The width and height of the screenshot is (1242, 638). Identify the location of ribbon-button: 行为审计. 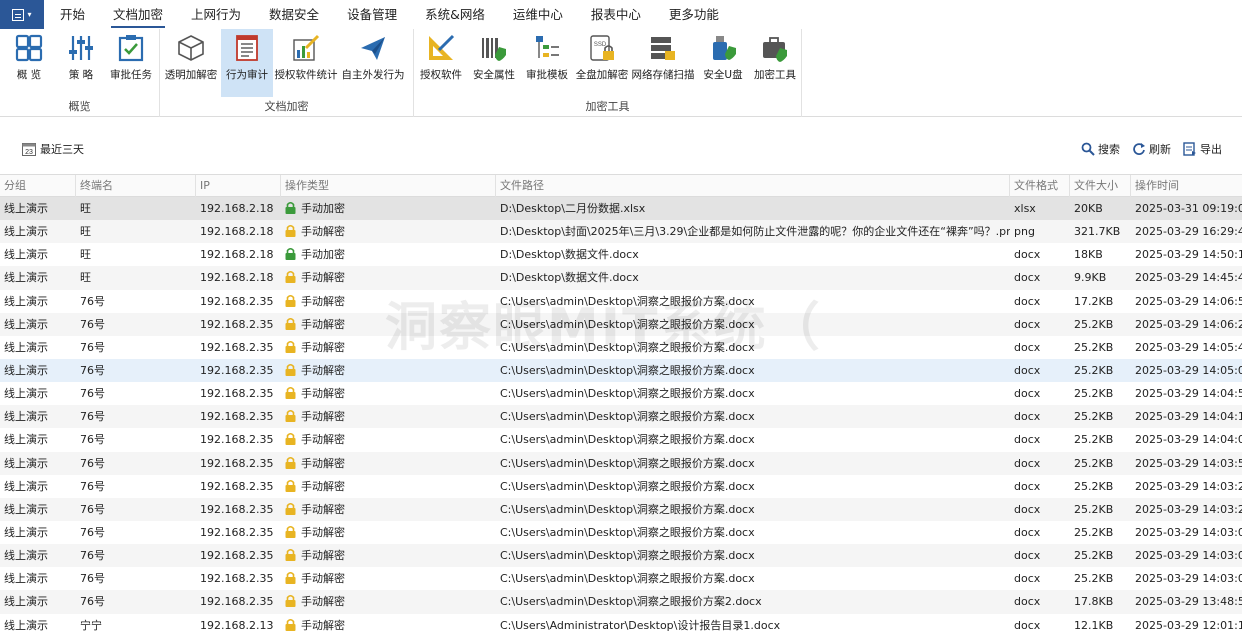
(247, 63).